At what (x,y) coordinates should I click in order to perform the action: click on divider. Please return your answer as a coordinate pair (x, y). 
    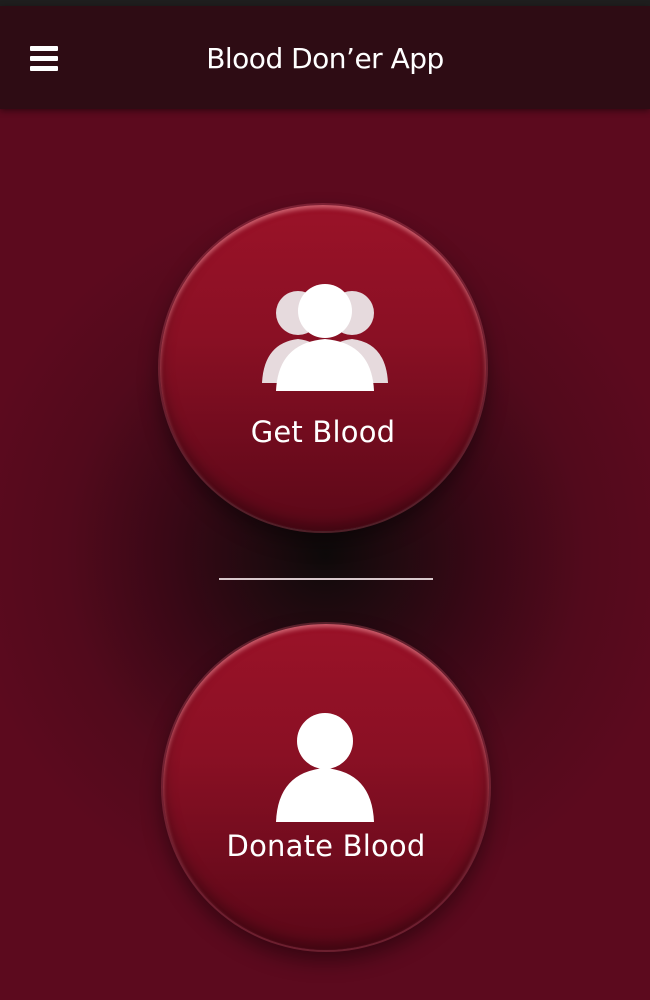
    Looking at the image, I should click on (326, 579).